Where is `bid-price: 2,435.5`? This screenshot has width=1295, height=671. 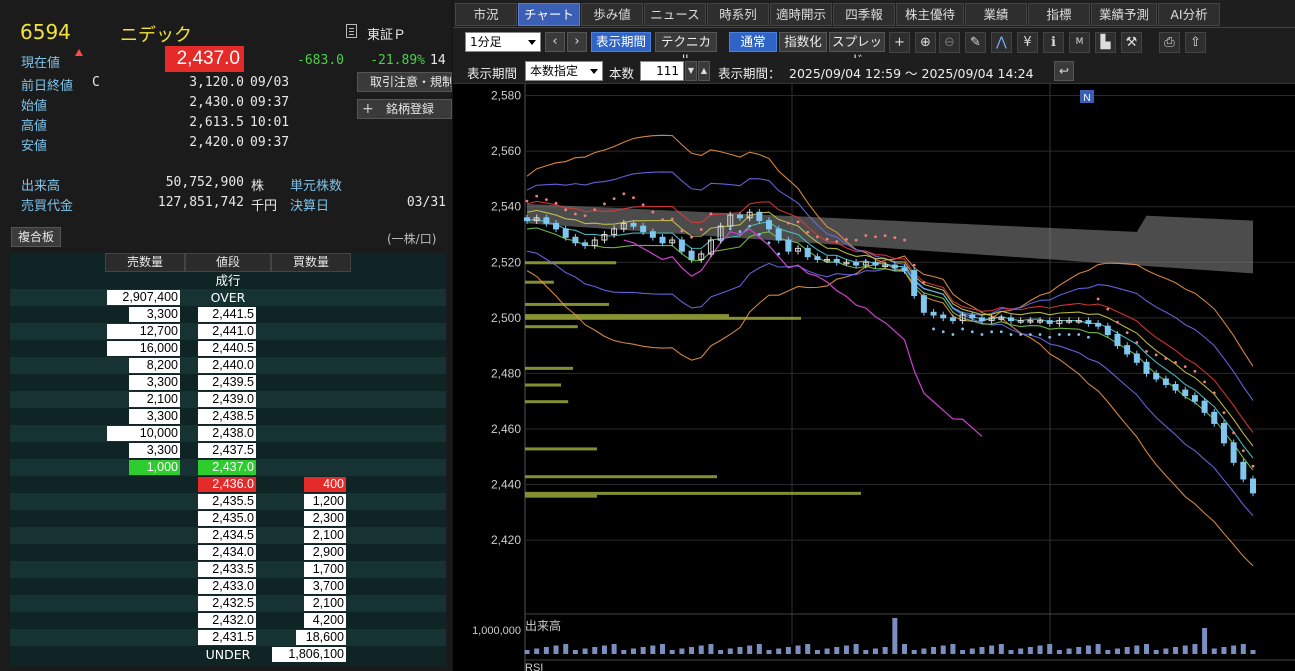 bid-price: 2,435.5 is located at coordinates (227, 501).